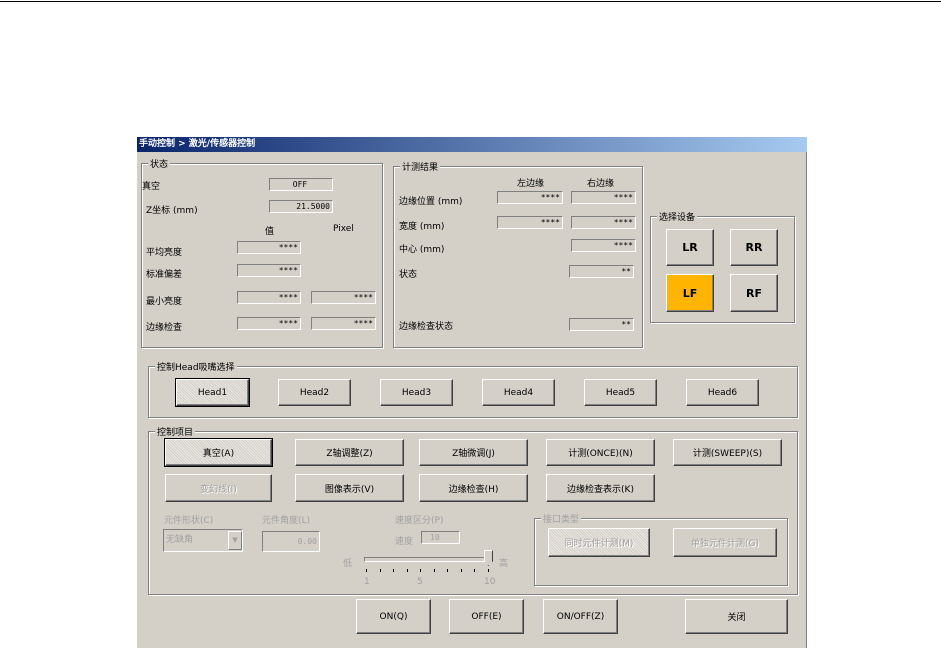  I want to click on speed-slider-track, so click(428, 559).